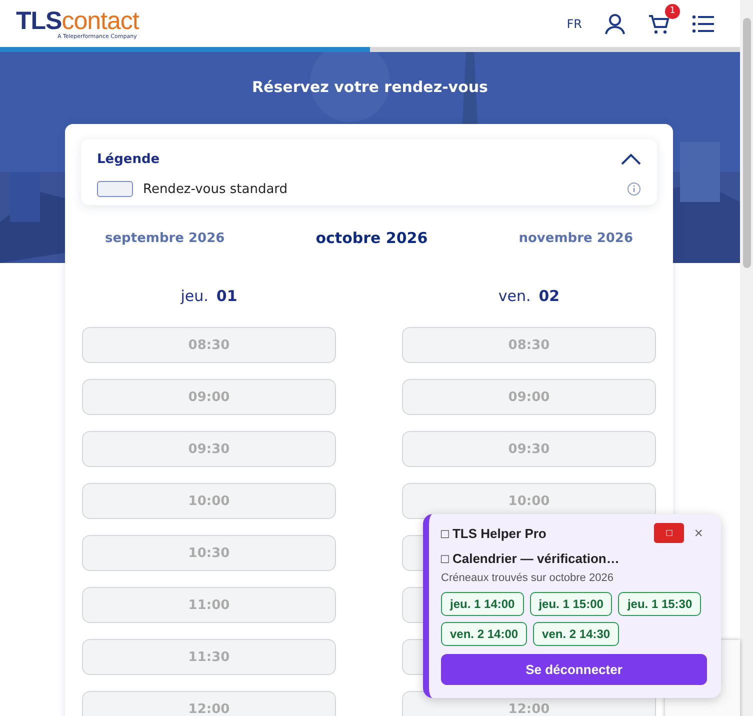  Describe the element at coordinates (634, 189) in the screenshot. I see `info-icon` at that location.